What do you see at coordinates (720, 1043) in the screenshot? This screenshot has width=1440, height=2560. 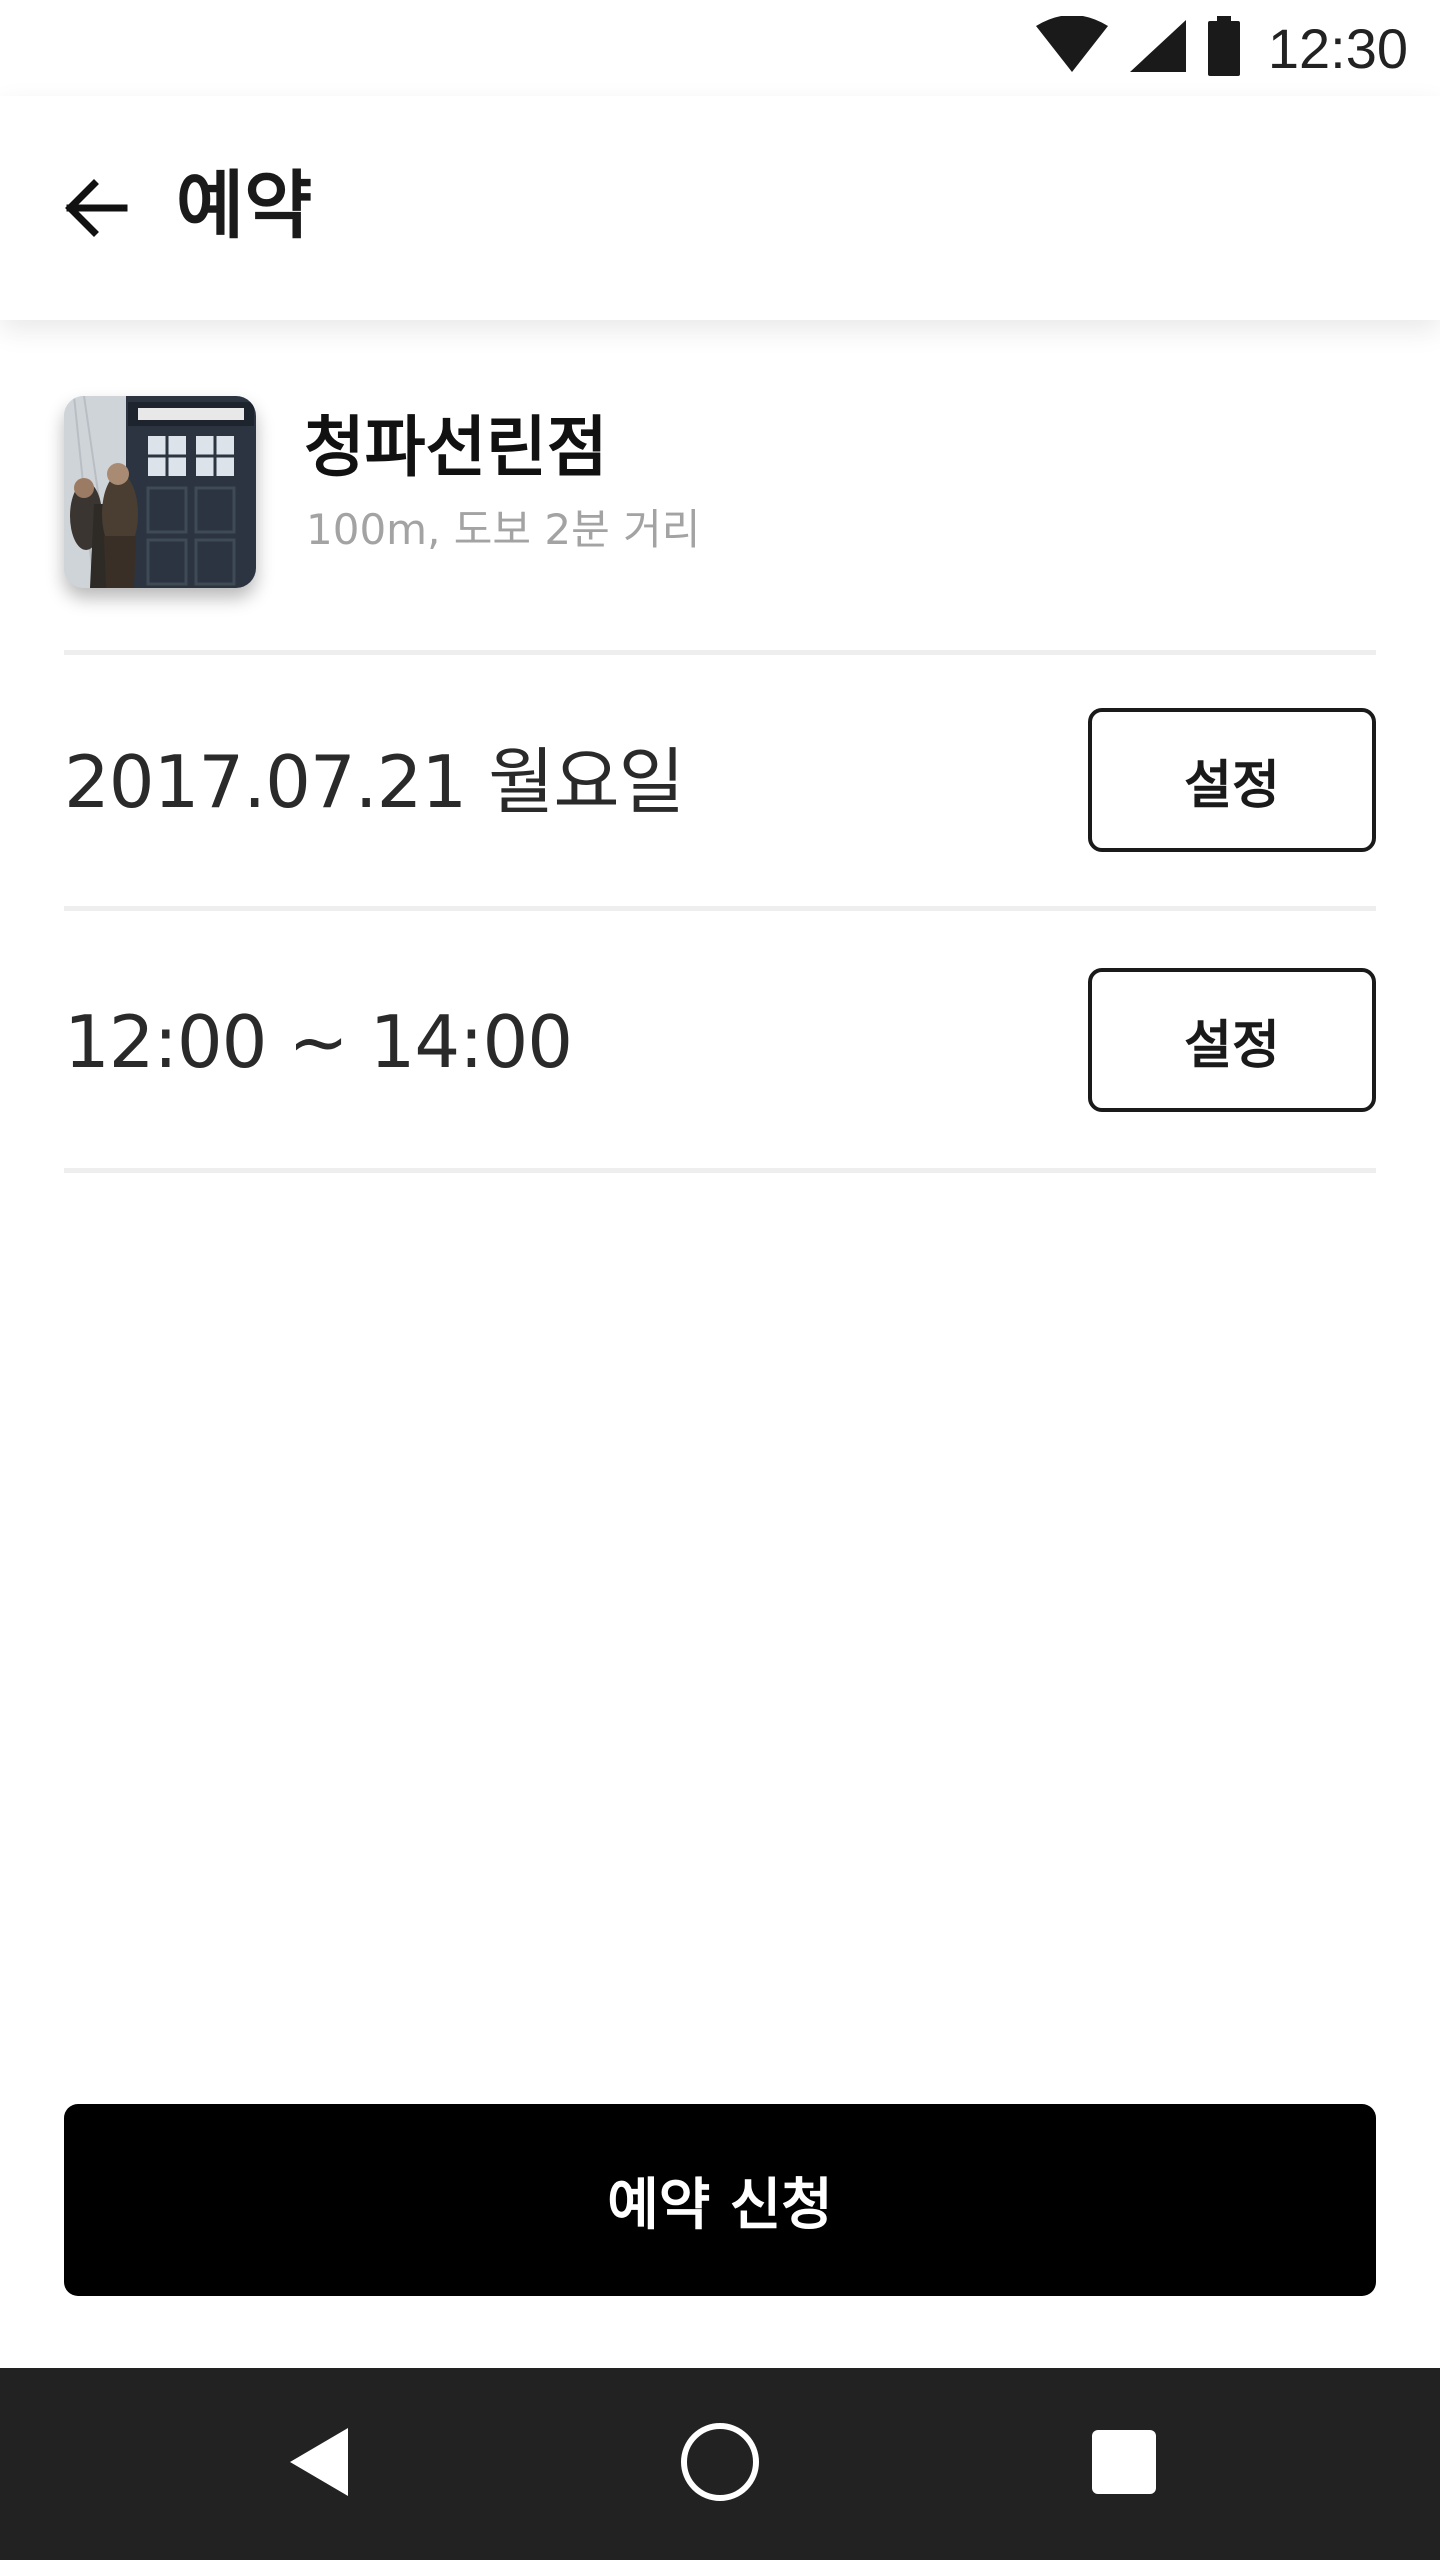 I see `time-row: 12:00 ~ 14:00 설정` at bounding box center [720, 1043].